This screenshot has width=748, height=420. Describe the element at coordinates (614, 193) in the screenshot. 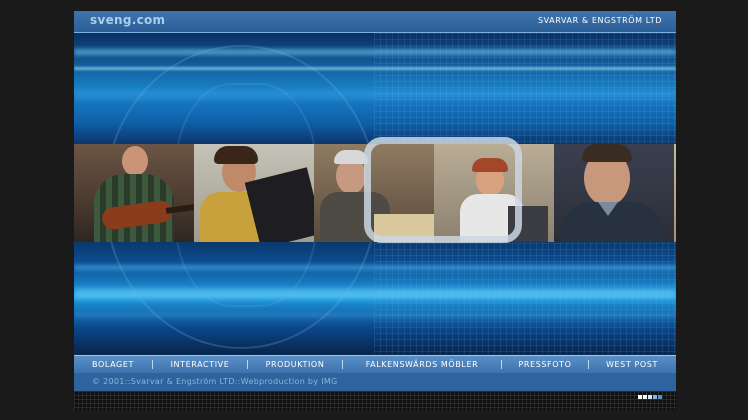

I see `photo-young-man` at that location.